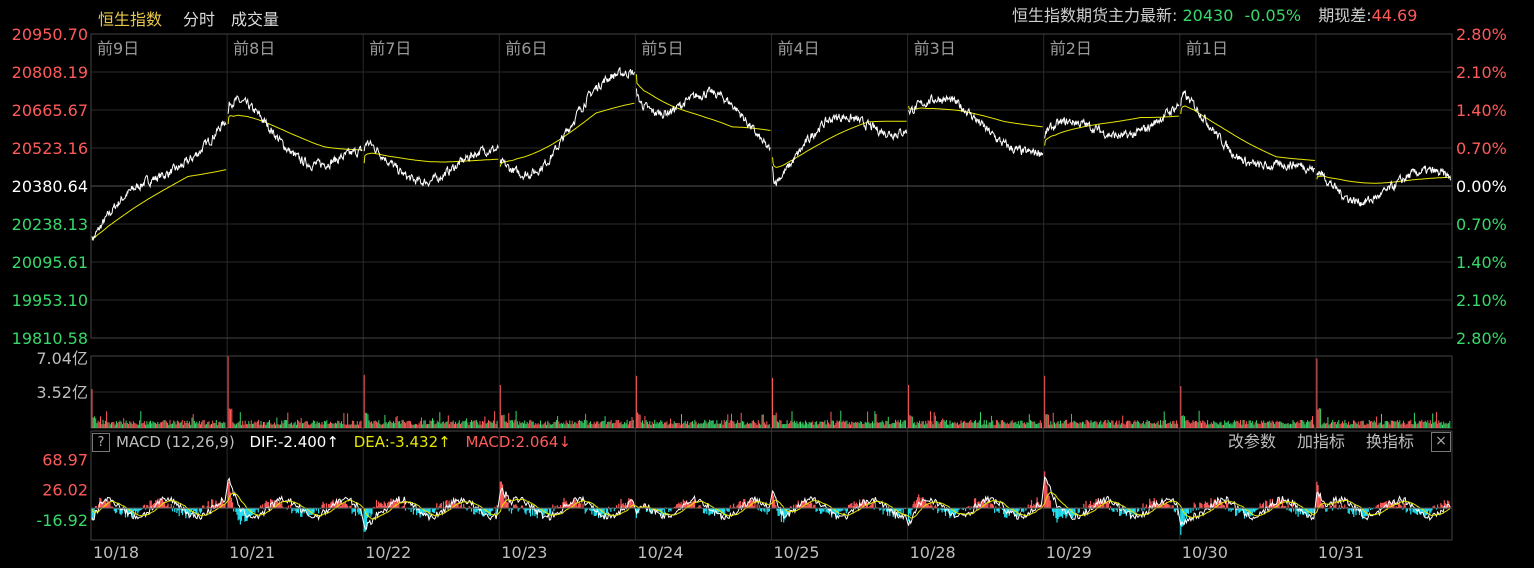 This screenshot has height=568, width=1534. What do you see at coordinates (1252, 442) in the screenshot?
I see `change-params-button: 改参数` at bounding box center [1252, 442].